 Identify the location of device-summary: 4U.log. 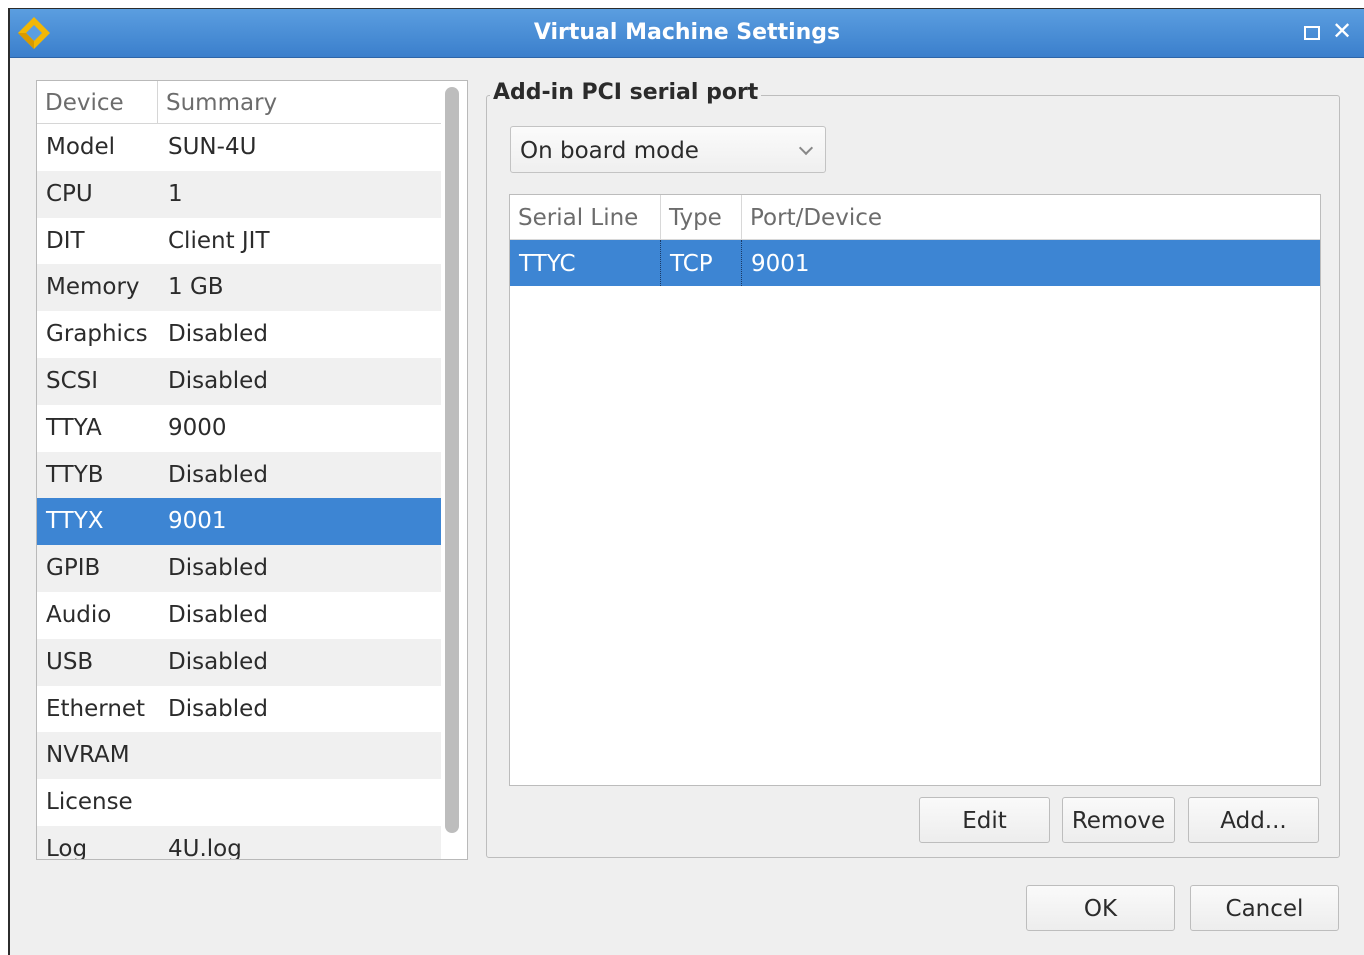
(205, 847).